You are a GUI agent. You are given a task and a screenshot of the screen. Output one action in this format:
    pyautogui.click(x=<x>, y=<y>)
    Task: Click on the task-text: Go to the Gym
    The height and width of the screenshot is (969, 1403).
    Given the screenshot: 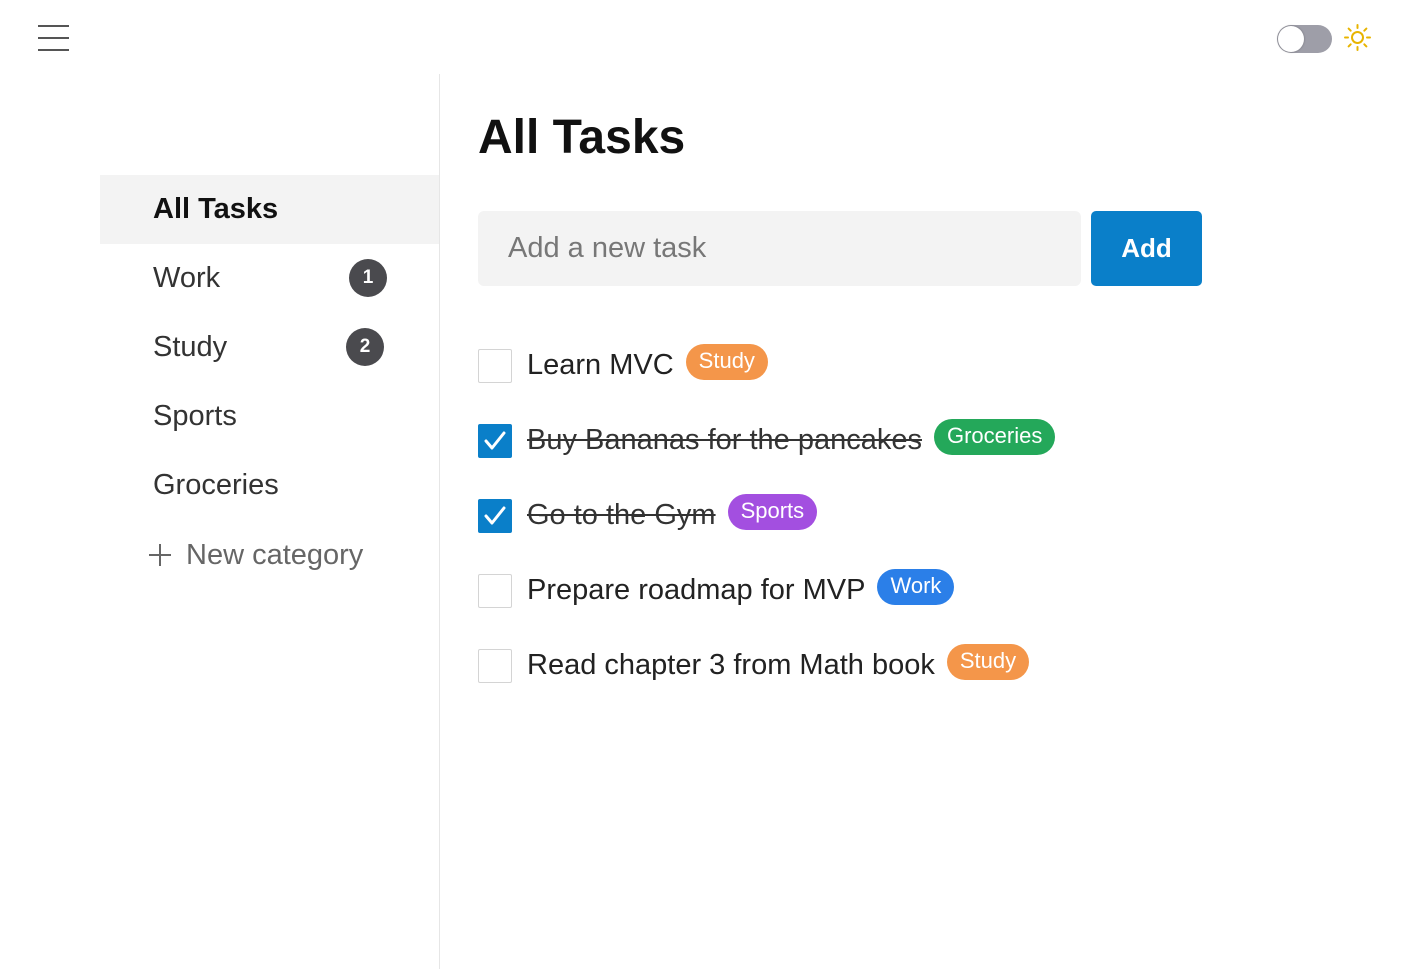 What is the action you would take?
    pyautogui.click(x=621, y=515)
    